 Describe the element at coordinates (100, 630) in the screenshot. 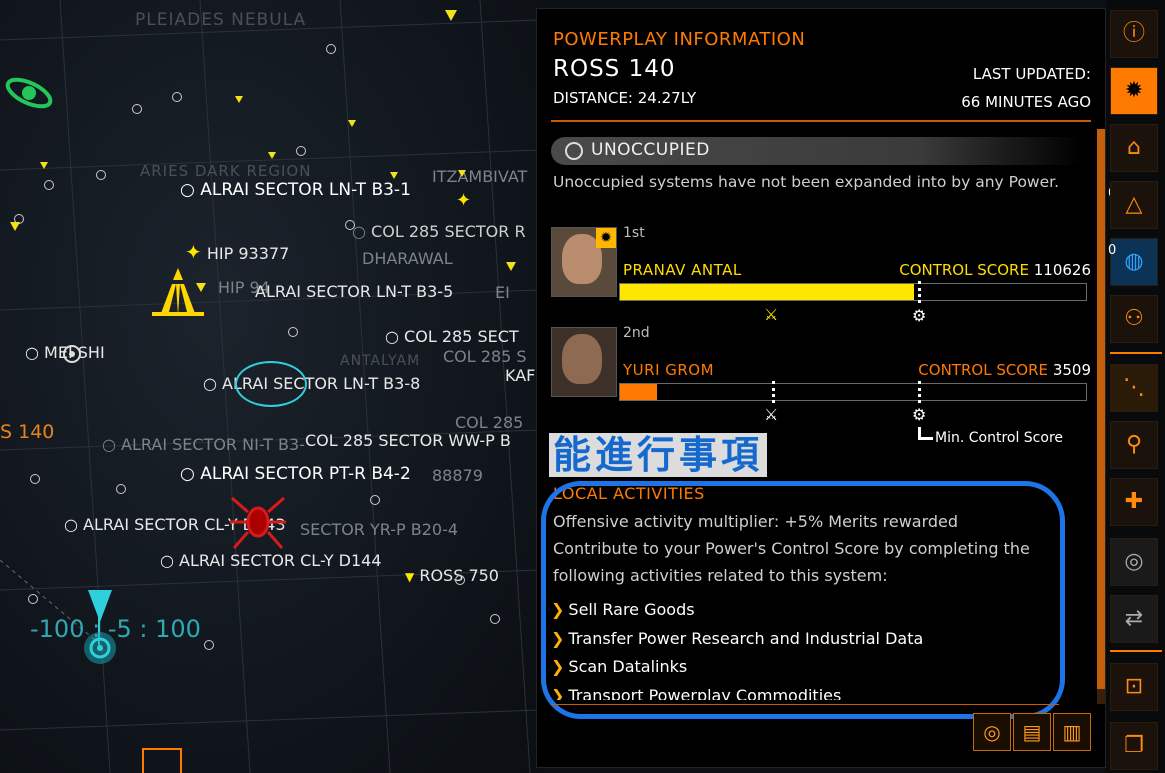

I see `player-location-icon` at that location.